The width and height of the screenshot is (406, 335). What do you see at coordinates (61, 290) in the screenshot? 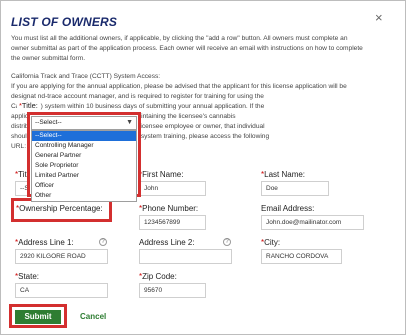
I see `state-input: CA` at bounding box center [61, 290].